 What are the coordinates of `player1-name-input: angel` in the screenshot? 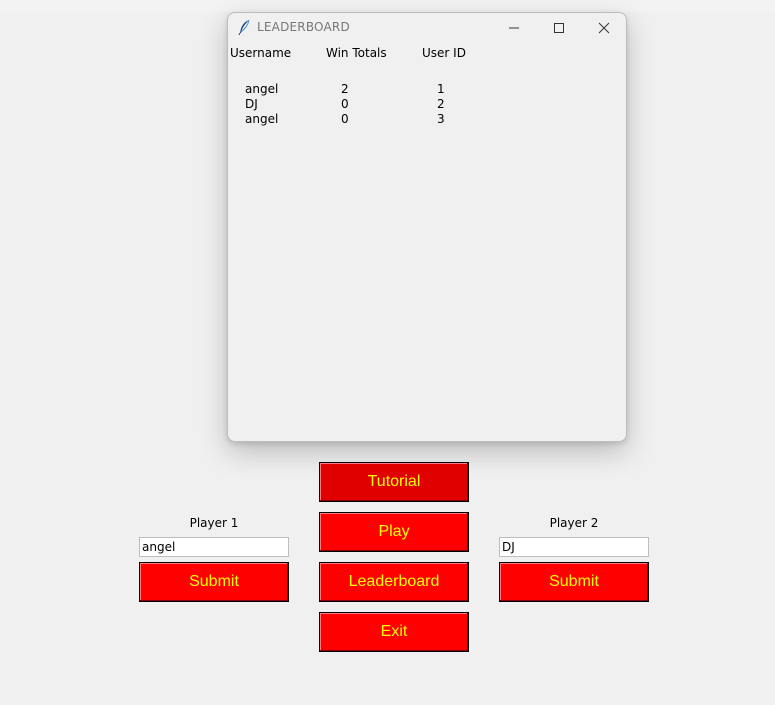 It's located at (214, 547).